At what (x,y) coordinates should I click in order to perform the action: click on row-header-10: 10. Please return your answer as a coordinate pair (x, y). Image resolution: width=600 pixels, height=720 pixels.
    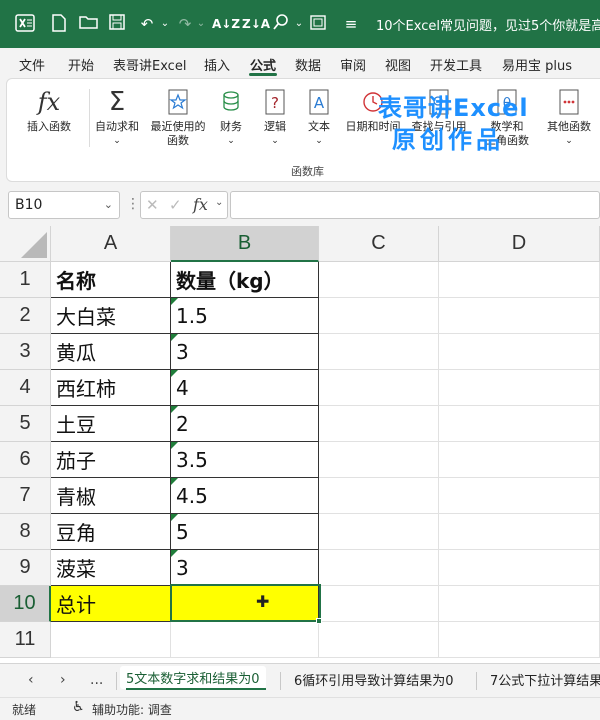
    Looking at the image, I should click on (25, 604).